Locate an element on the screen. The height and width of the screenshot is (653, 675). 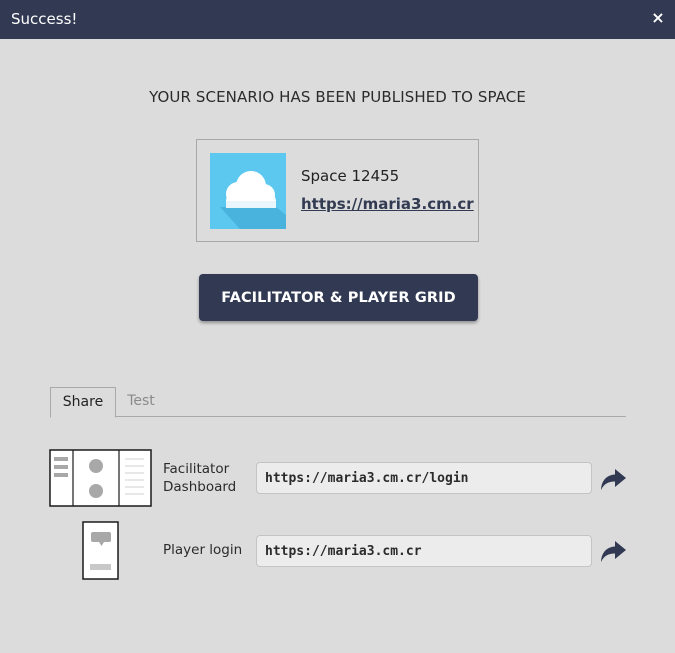
player-login-label: Player login is located at coordinates (203, 550).